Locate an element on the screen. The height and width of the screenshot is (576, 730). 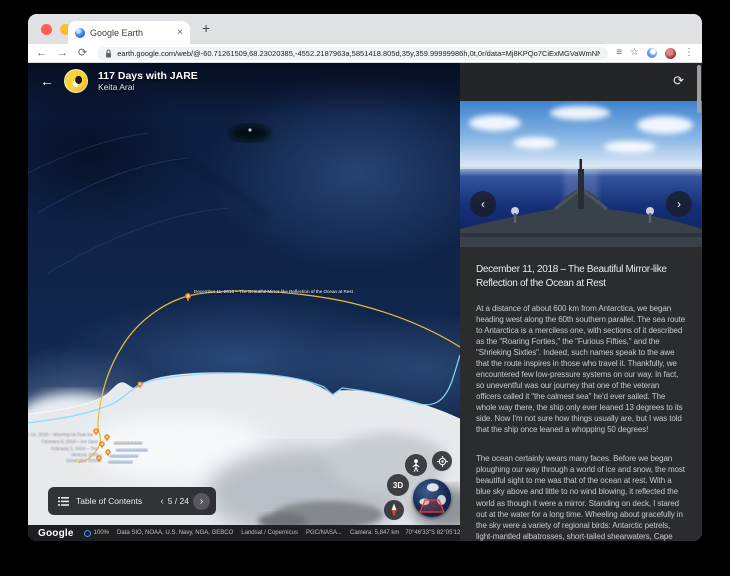
profile-avatar is located at coordinates (670, 53).